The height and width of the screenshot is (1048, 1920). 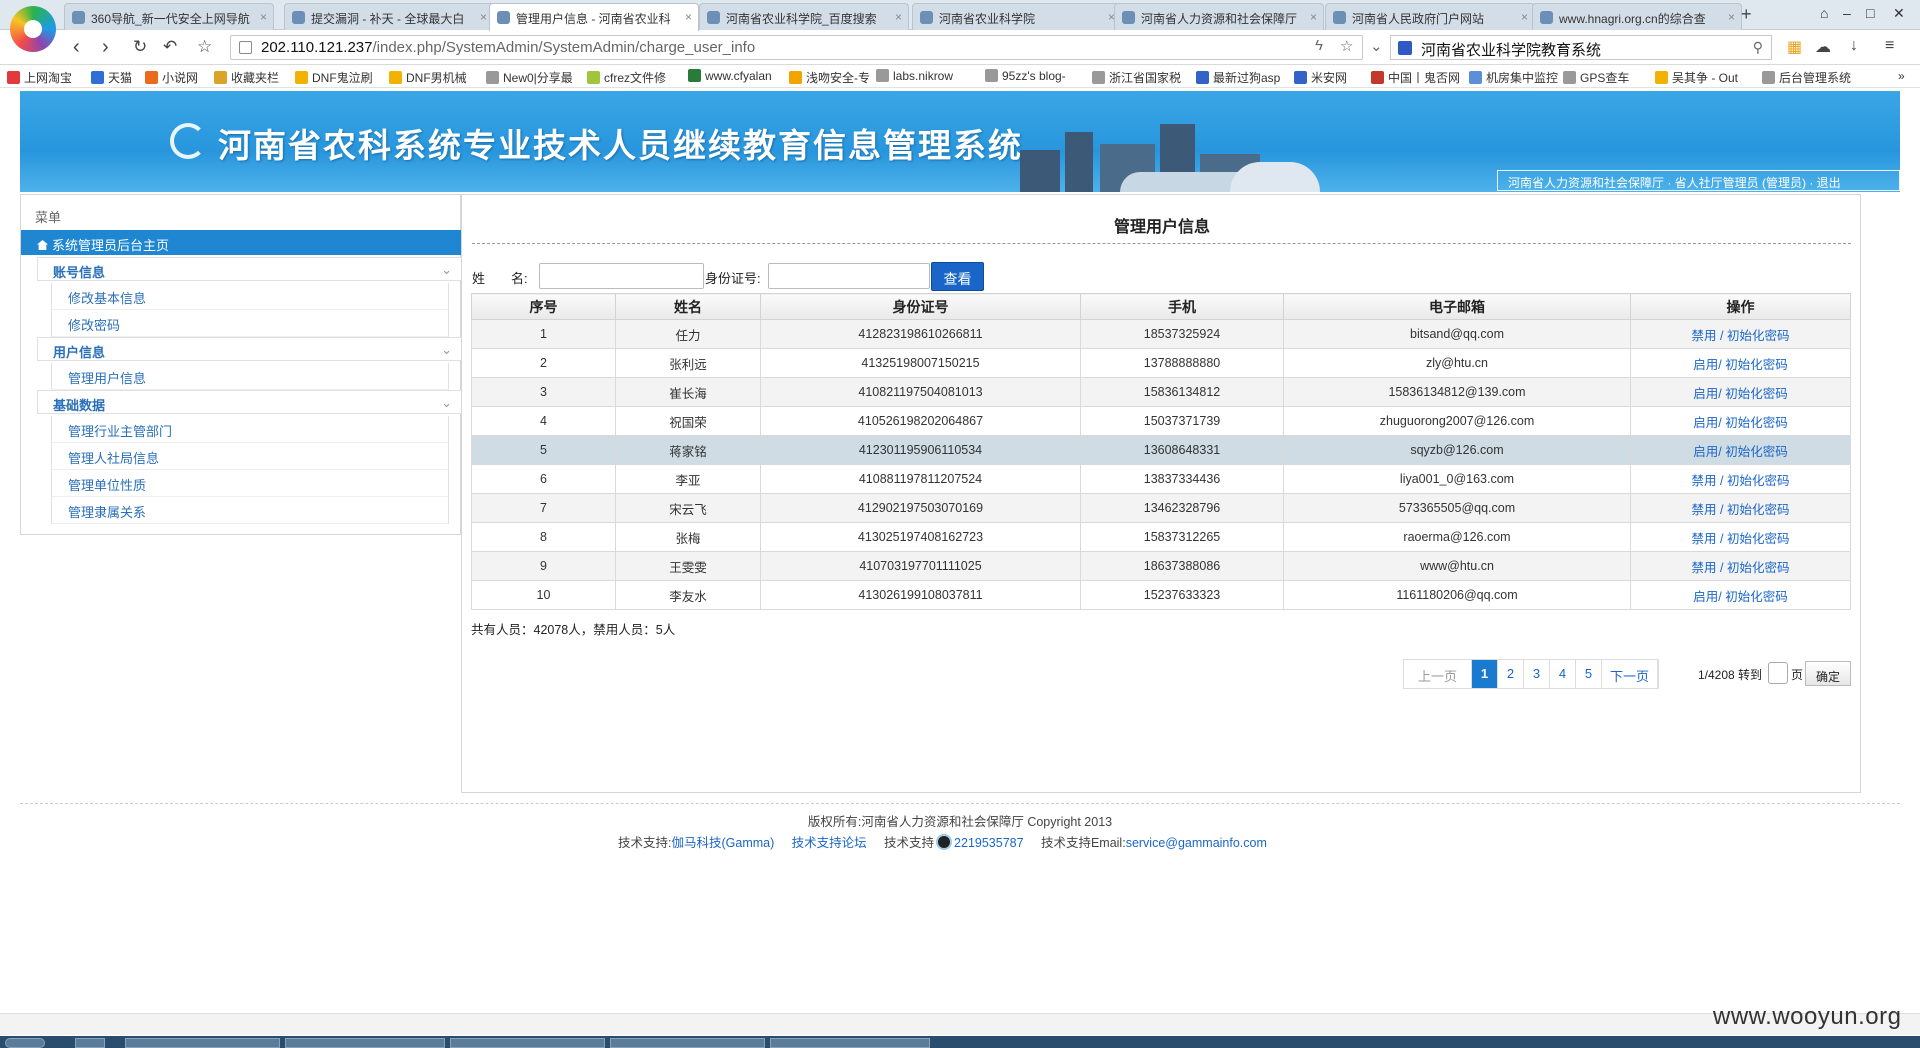 I want to click on menu-icon: ≡, so click(x=1889, y=46).